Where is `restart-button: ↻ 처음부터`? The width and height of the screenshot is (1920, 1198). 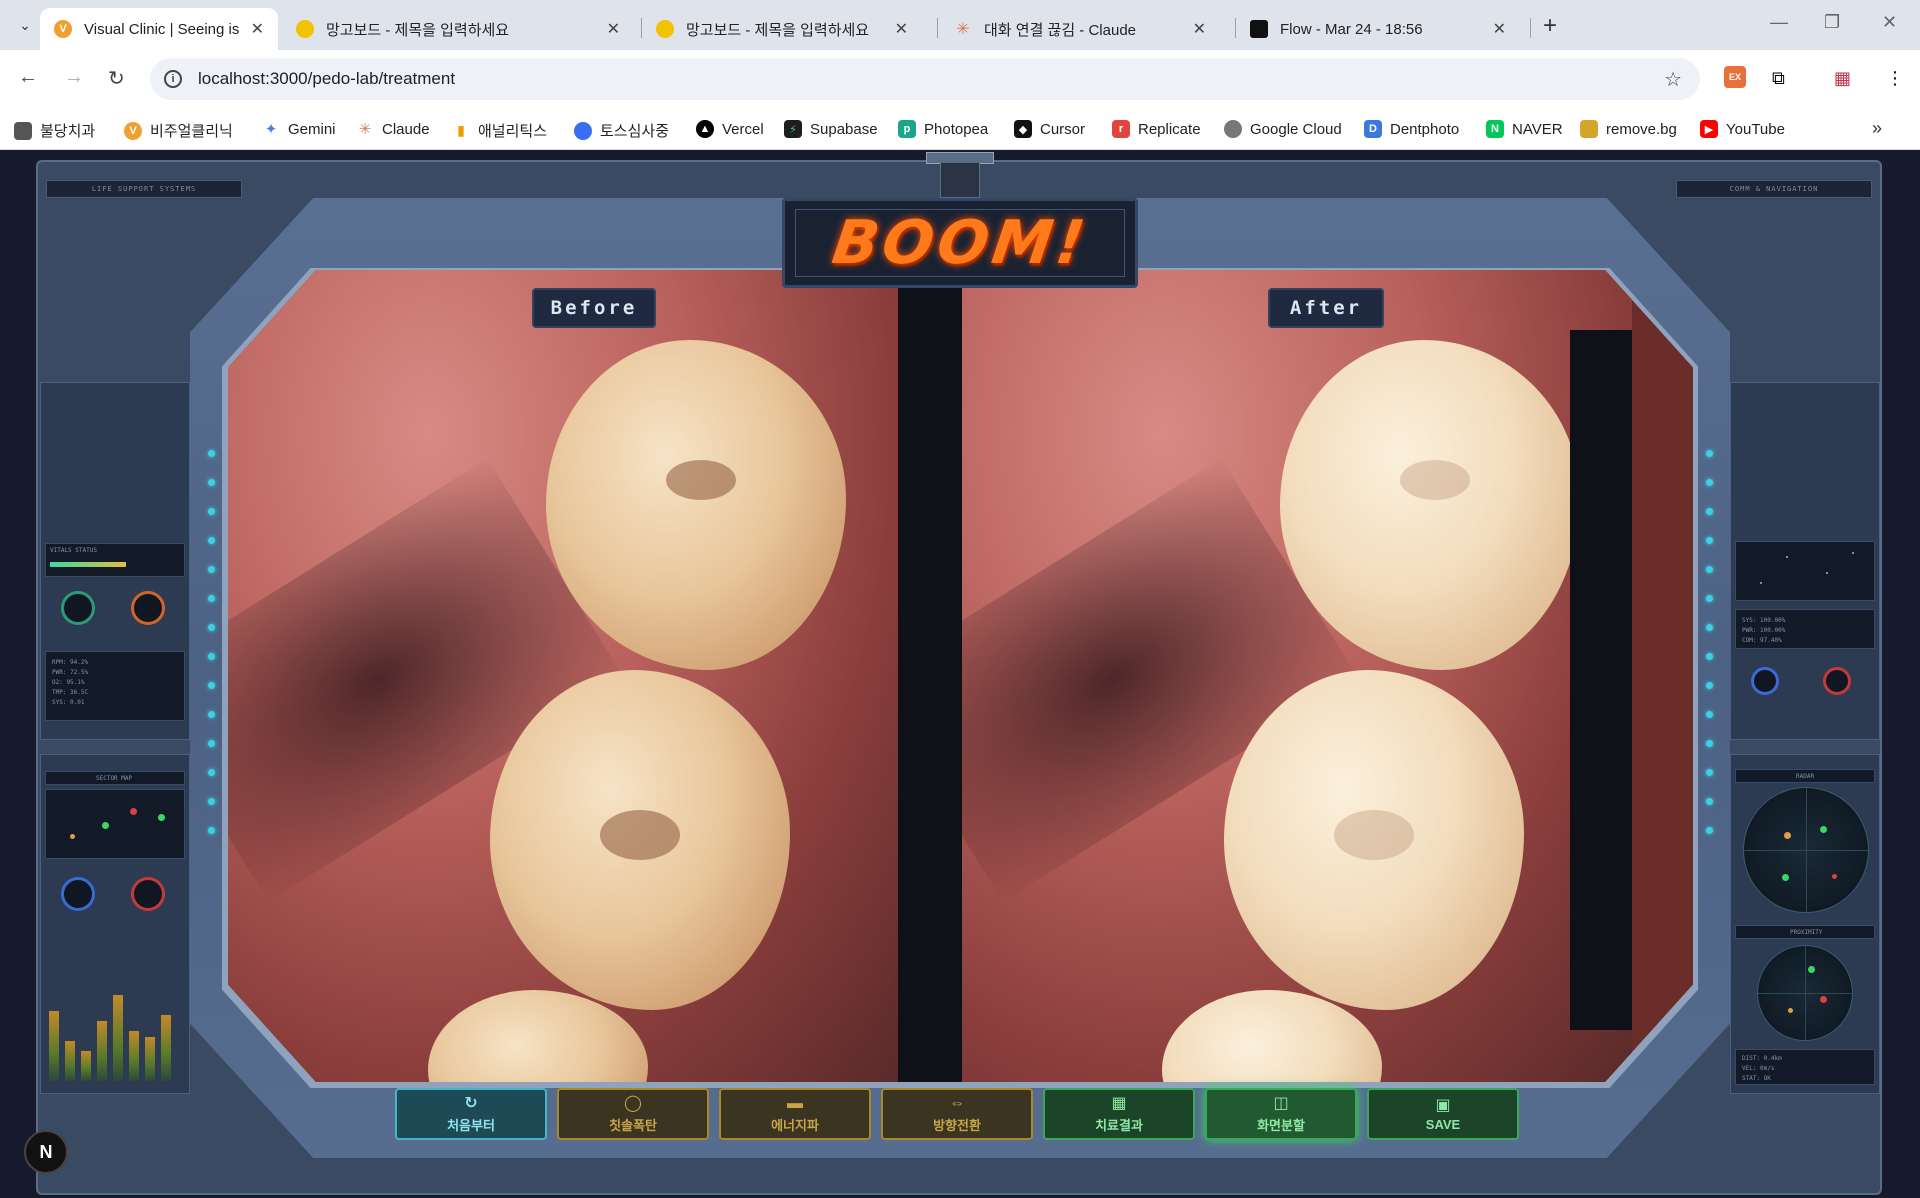 restart-button: ↻ 처음부터 is located at coordinates (471, 1114).